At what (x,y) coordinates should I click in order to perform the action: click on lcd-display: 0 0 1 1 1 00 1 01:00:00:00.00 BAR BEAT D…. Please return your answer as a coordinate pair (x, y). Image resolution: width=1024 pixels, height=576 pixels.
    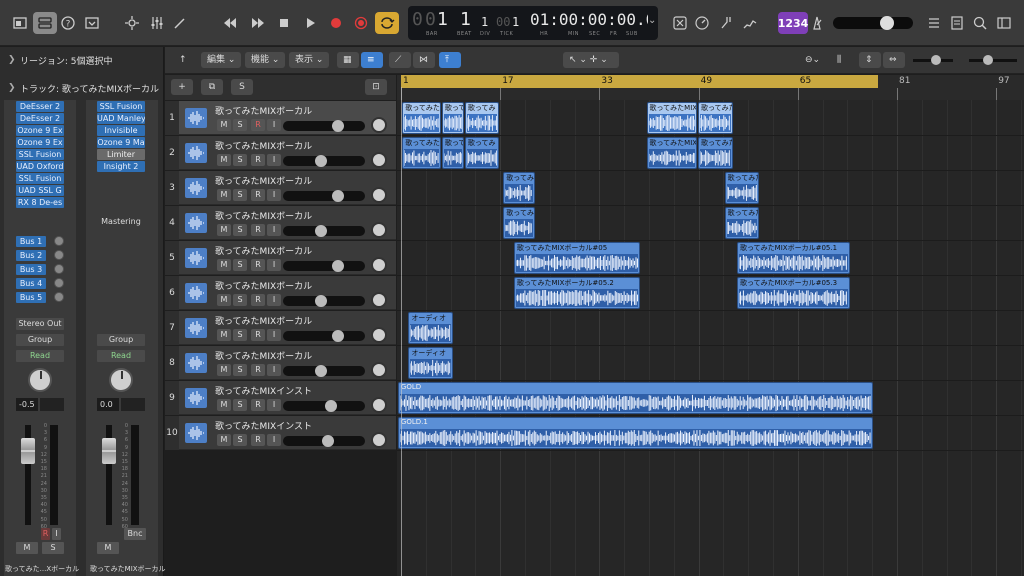
    Looking at the image, I should click on (533, 23).